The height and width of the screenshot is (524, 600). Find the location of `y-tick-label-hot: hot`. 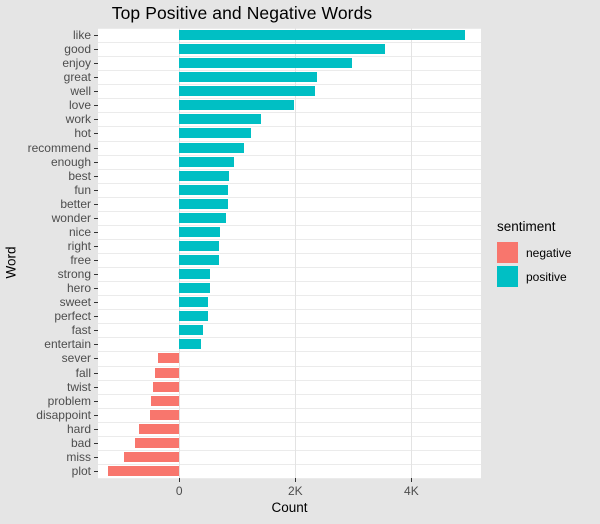

y-tick-label-hot: hot is located at coordinates (82, 133).